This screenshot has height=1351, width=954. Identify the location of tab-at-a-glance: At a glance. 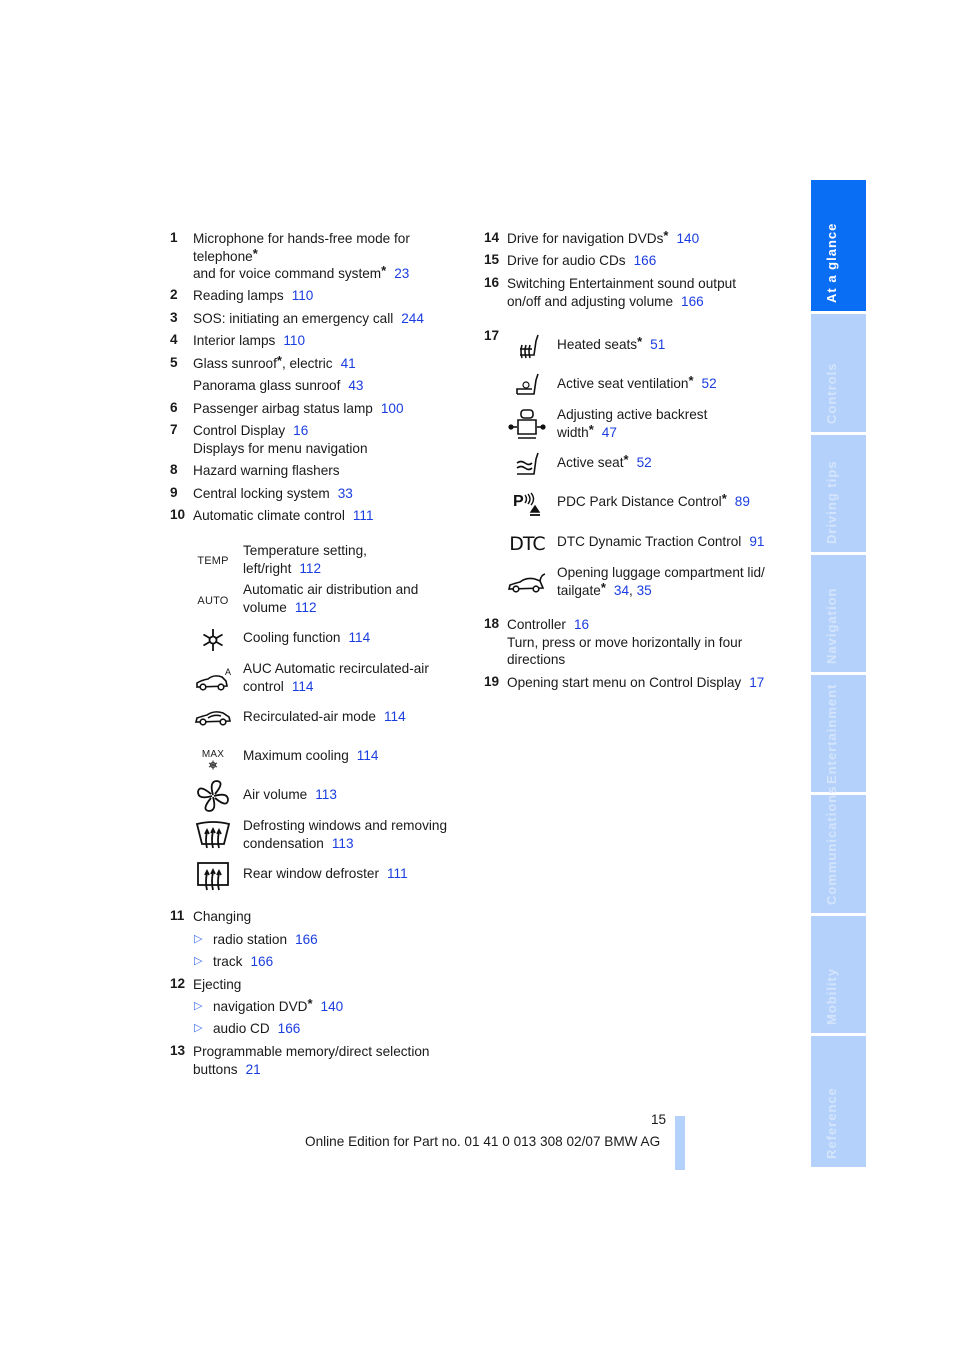
(838, 245).